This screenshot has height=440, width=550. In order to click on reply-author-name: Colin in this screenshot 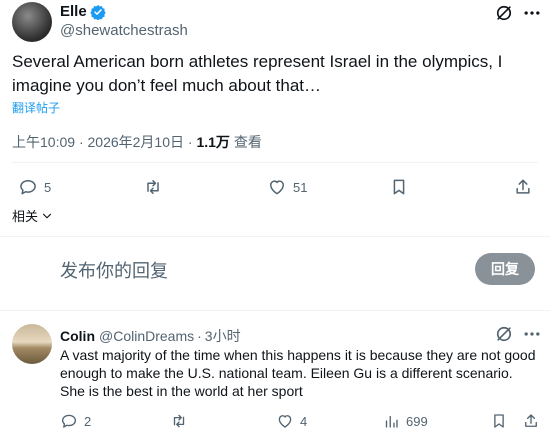, I will do `click(77, 336)`.